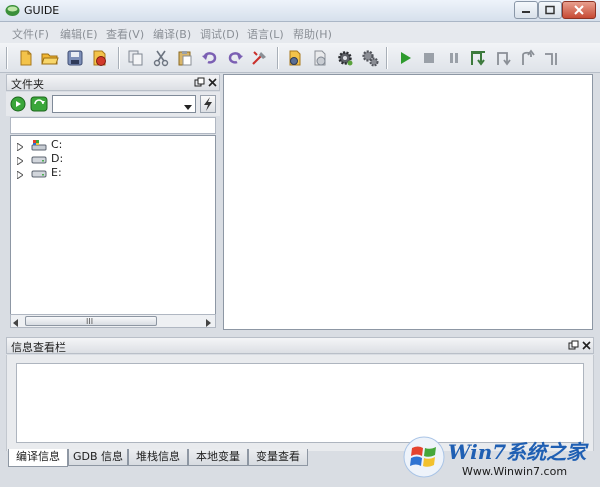 The image size is (600, 487). I want to click on windows-logo-icon, so click(424, 457).